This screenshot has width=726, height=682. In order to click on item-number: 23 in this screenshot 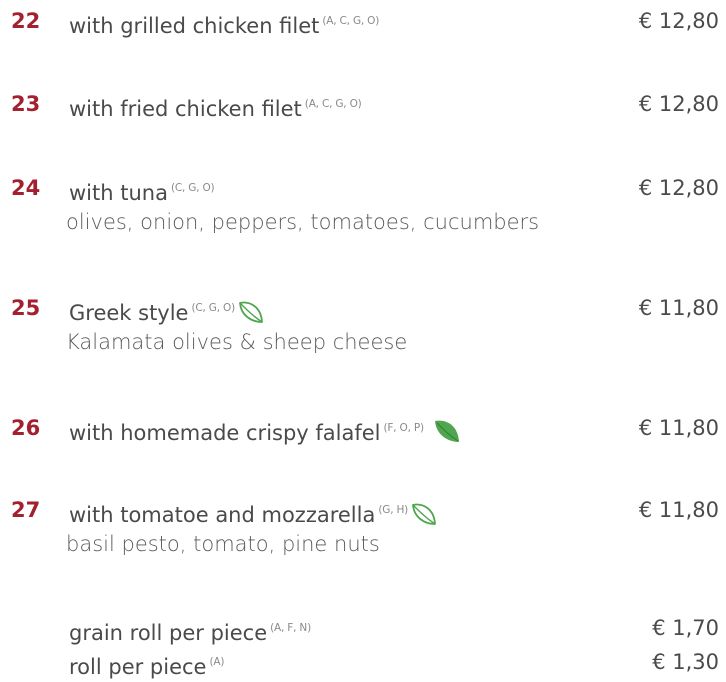, I will do `click(26, 104)`.